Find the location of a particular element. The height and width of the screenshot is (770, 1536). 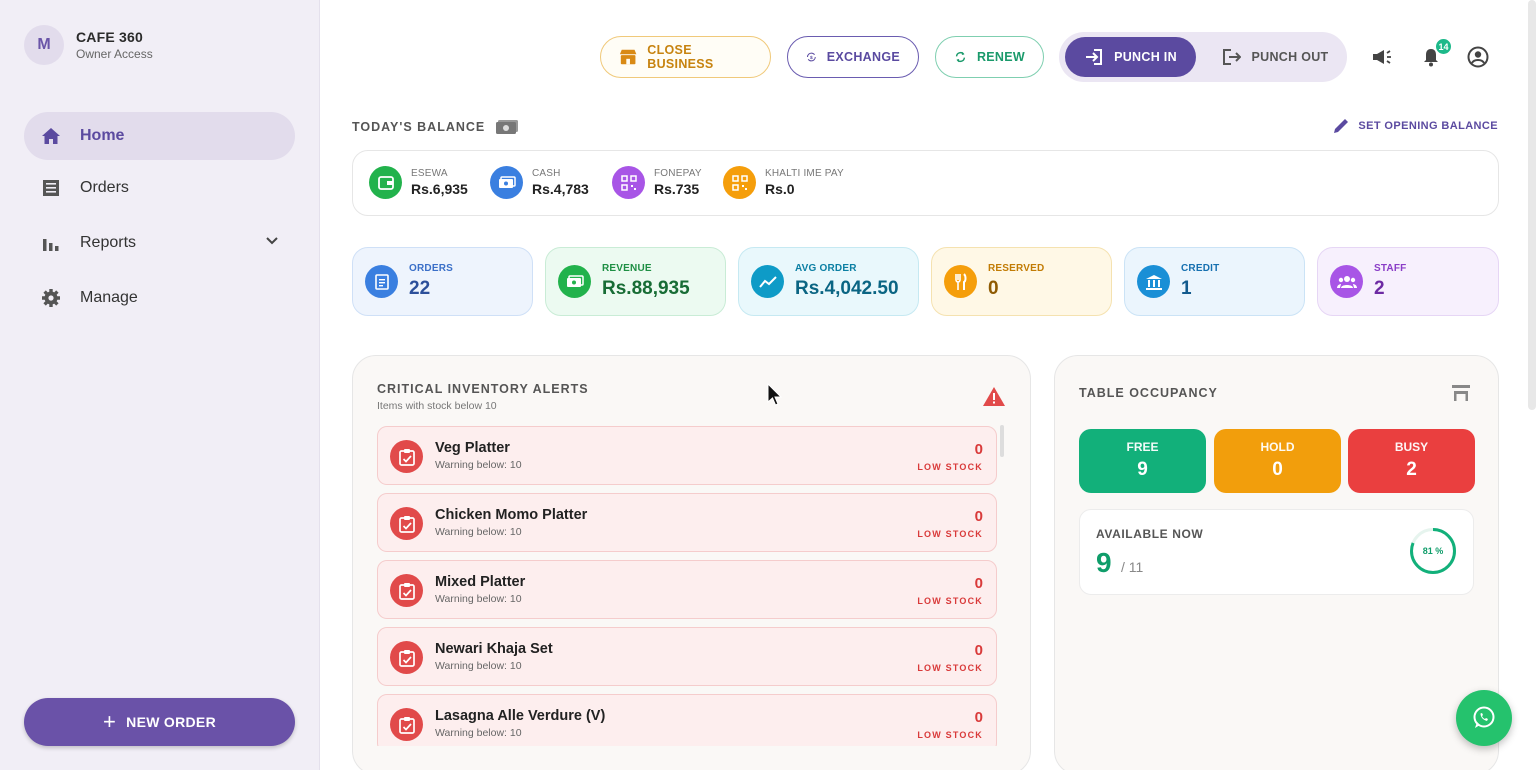

balance-khalti: KHALTI IME PAY Rs.0 is located at coordinates (783, 182).